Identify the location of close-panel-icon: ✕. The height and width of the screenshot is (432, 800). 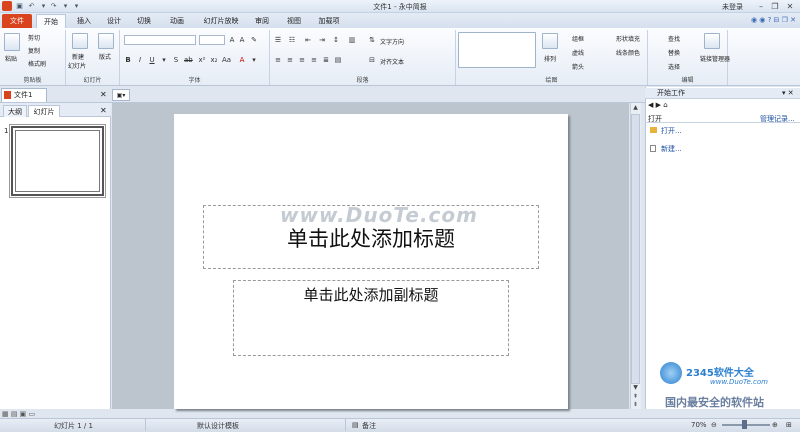
(103, 110).